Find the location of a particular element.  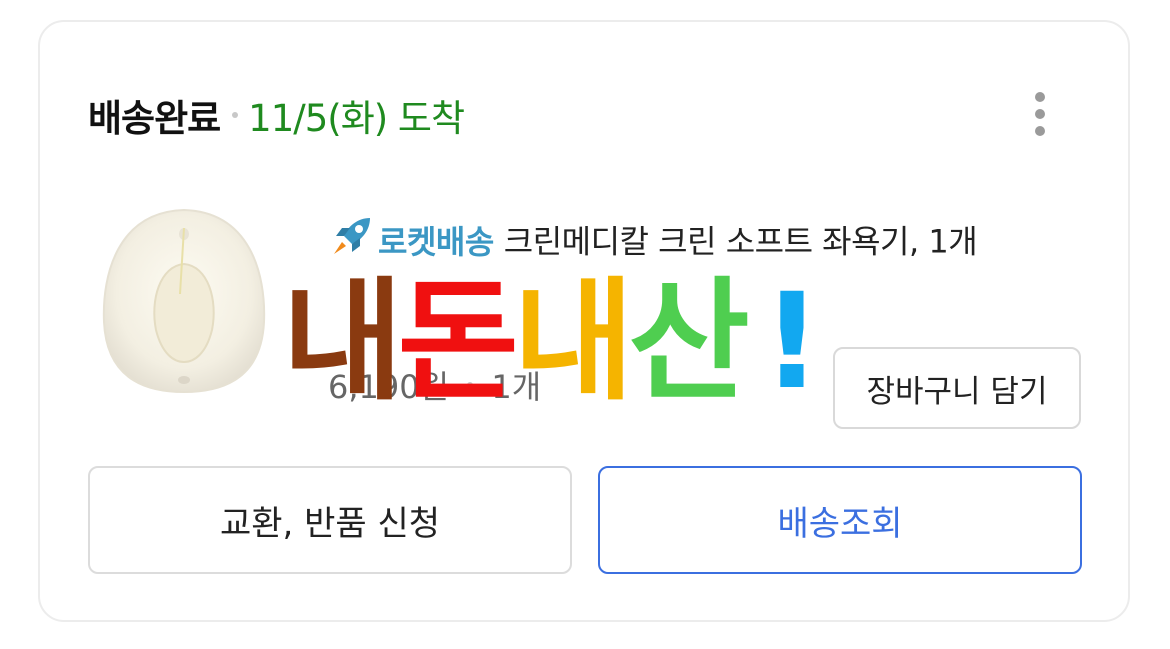

product-title: 크린메디칼 크린 소프트 좌욕기, 1개 is located at coordinates (740, 241).